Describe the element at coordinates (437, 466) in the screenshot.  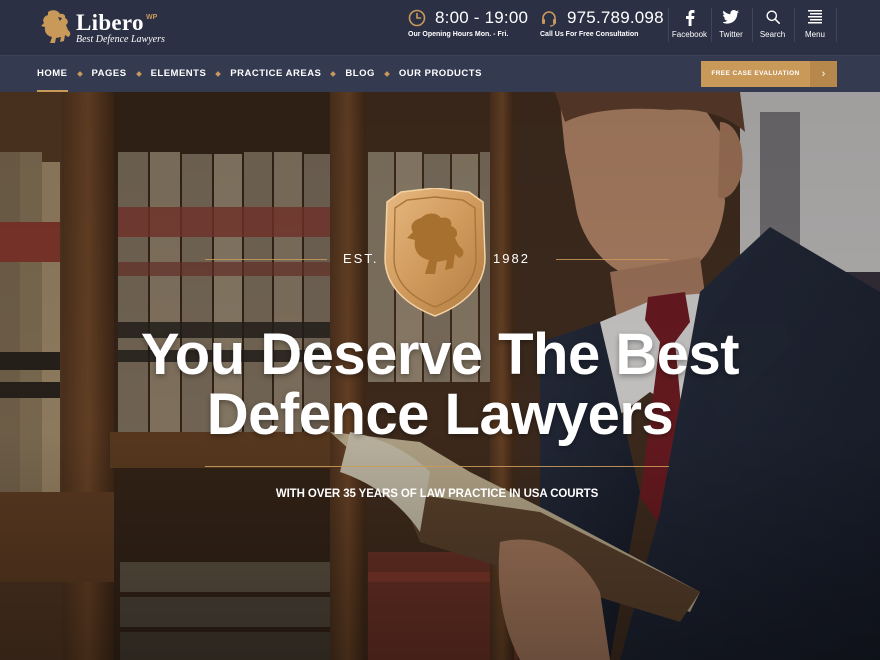
I see `headline-divider` at that location.